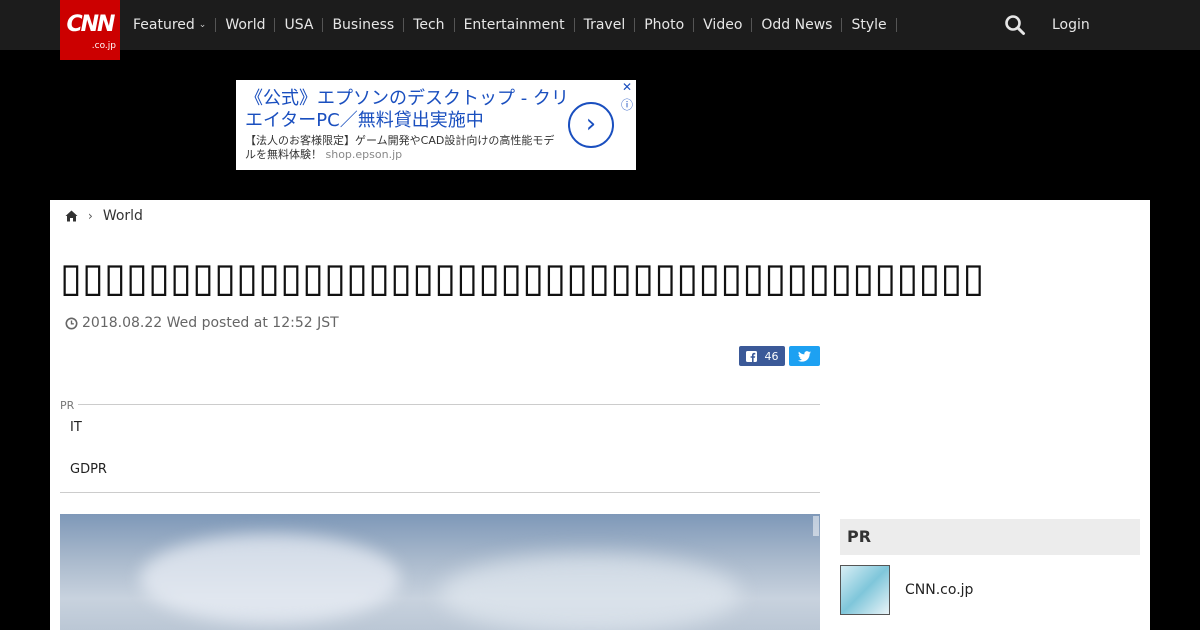 This screenshot has height=630, width=1200. I want to click on nav-item-video: Video, so click(723, 25).